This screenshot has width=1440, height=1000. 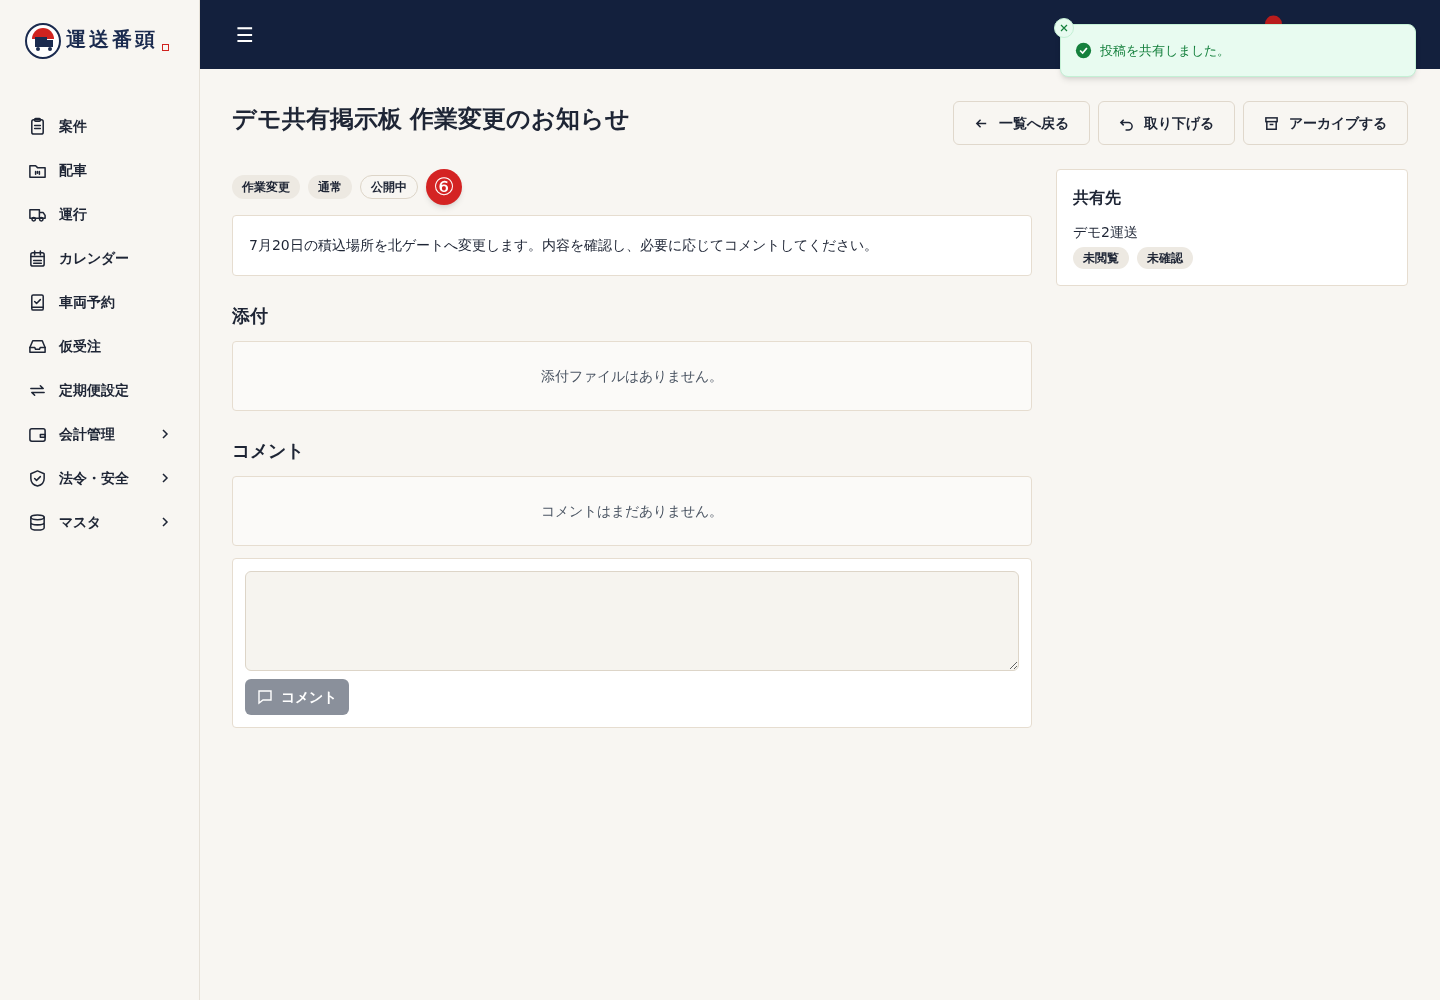 I want to click on database-icon, so click(x=37, y=522).